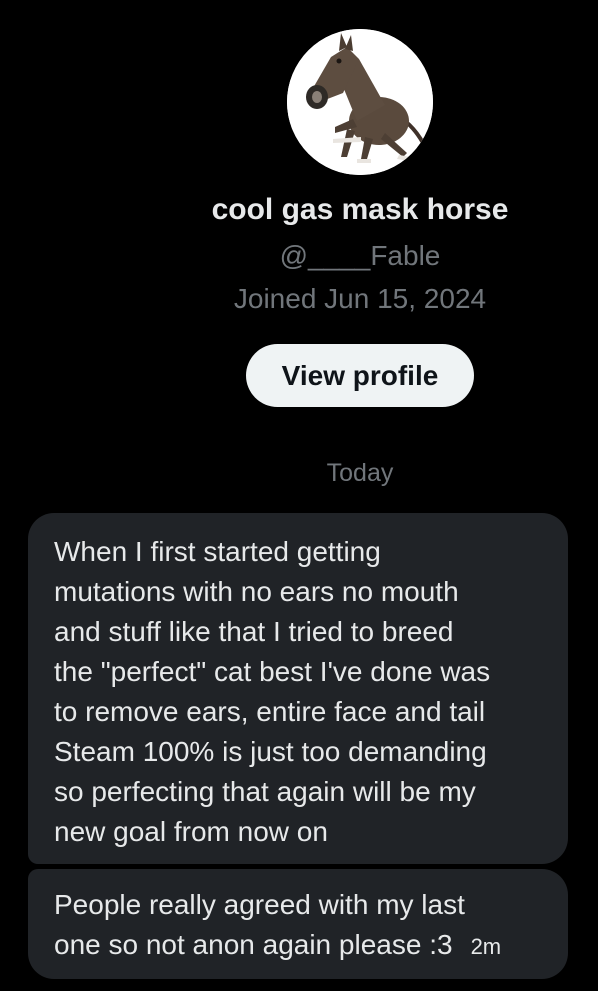 The height and width of the screenshot is (991, 598). Describe the element at coordinates (272, 671) in the screenshot. I see `message-text-line: the "perfect" cat best I've done was` at that location.